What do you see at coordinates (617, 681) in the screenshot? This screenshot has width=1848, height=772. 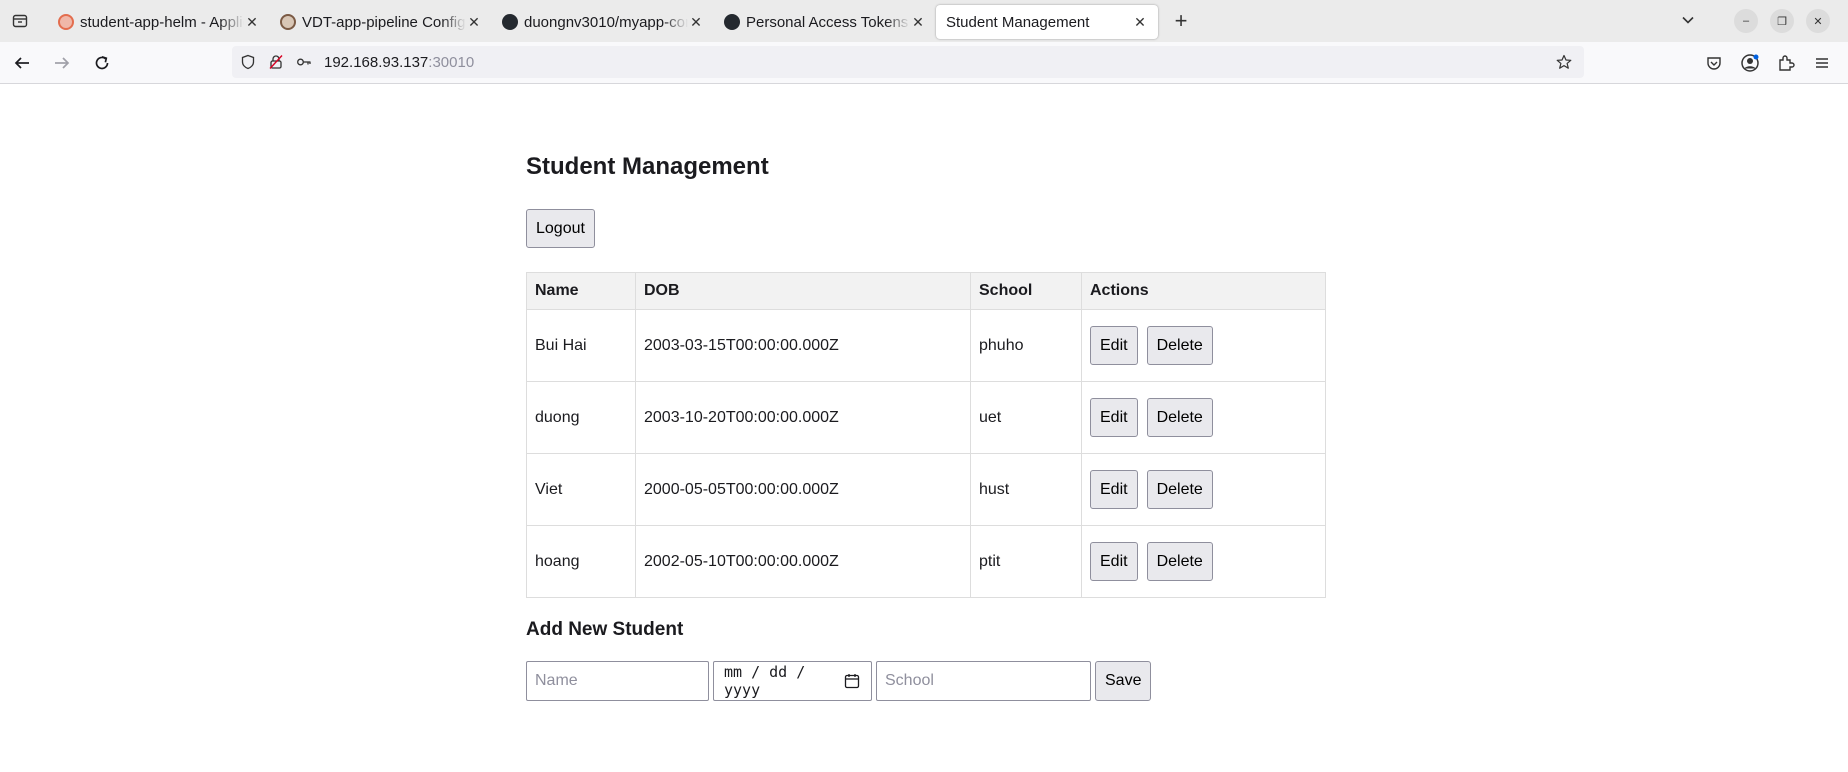 I see `name-input` at bounding box center [617, 681].